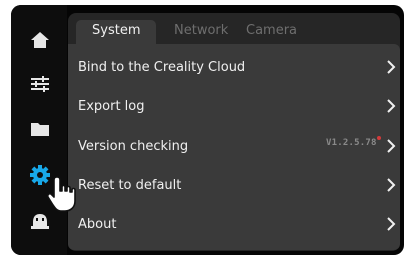 This screenshot has width=413, height=259. Describe the element at coordinates (234, 106) in the screenshot. I see `setting-row-export-log: Export log` at that location.